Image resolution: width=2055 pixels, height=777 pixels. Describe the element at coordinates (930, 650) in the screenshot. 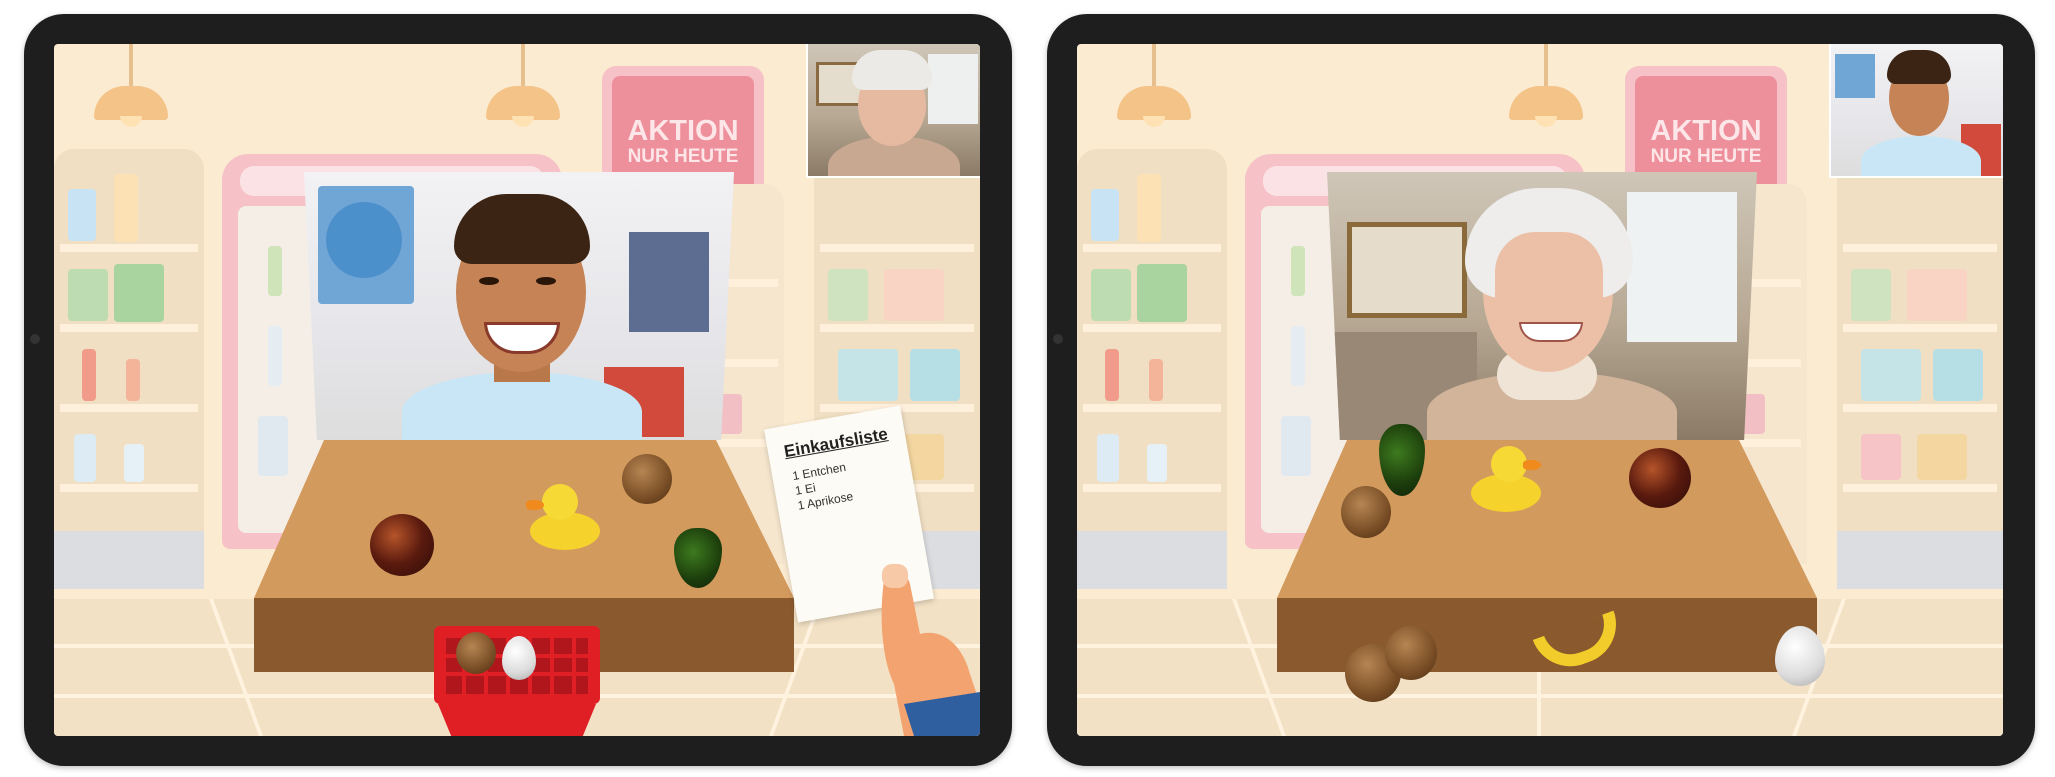

I see `hand-holding-list` at that location.